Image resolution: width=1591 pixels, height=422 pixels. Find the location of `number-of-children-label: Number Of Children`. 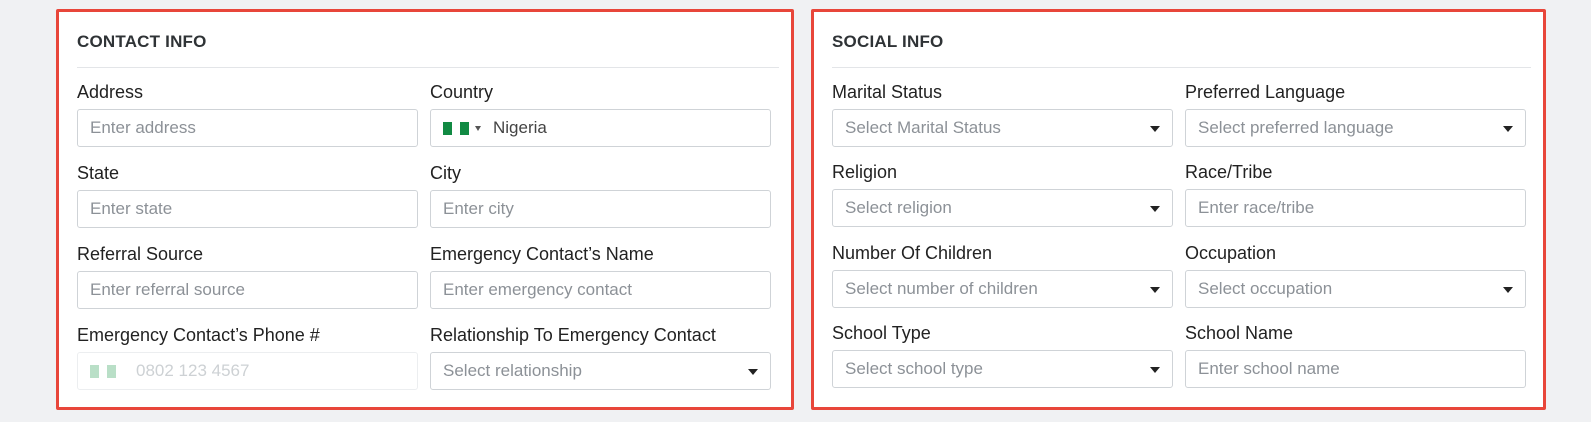

number-of-children-label: Number Of Children is located at coordinates (912, 253).